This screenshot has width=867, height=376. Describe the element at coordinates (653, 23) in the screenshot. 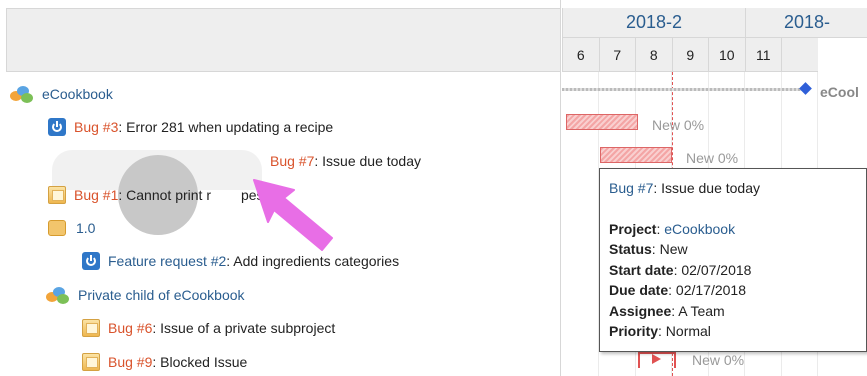

I see `month-header: 2018-2` at that location.